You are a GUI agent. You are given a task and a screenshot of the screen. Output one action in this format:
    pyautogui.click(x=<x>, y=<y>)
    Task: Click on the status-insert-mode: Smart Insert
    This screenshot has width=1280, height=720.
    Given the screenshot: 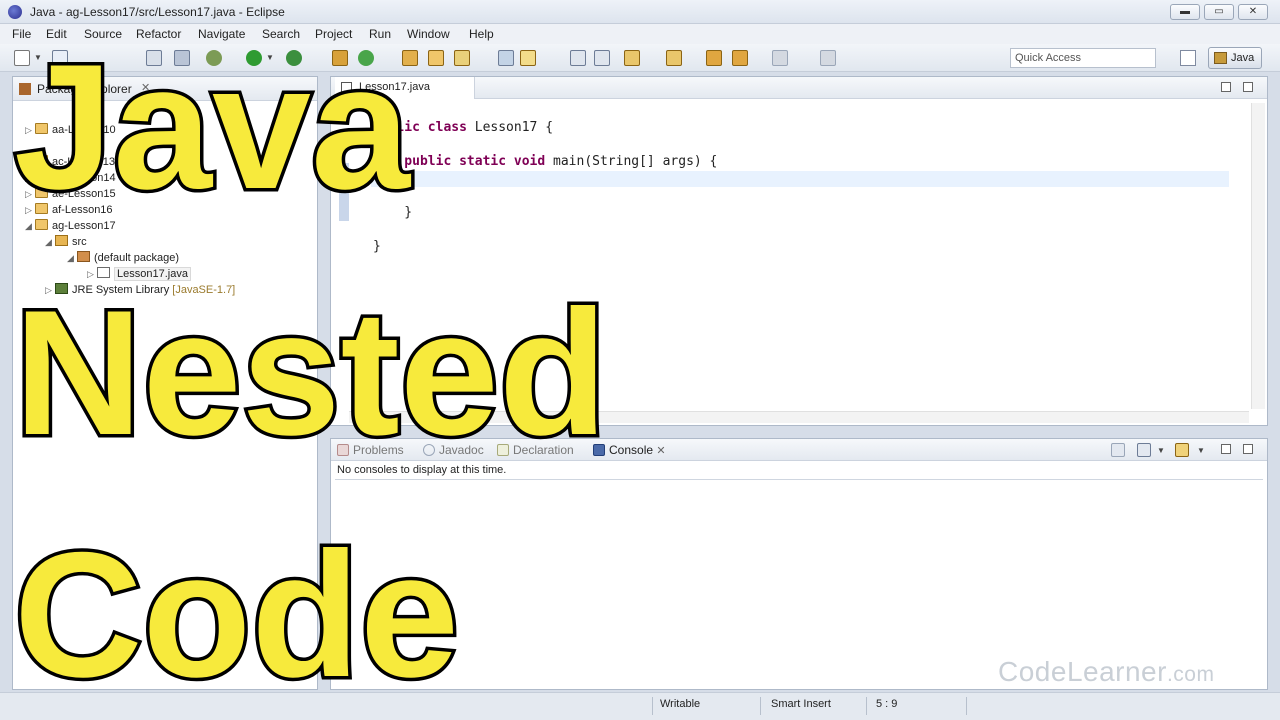 What is the action you would take?
    pyautogui.click(x=801, y=704)
    